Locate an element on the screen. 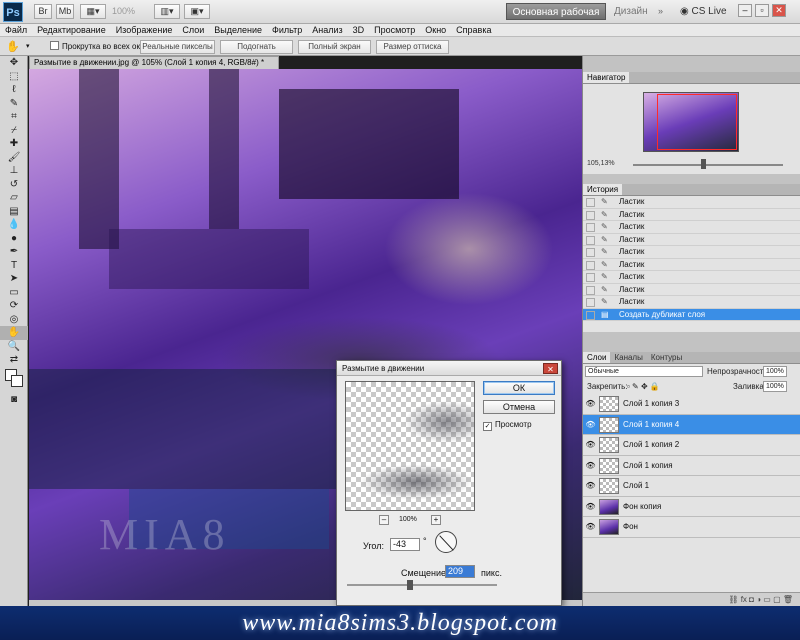 The width and height of the screenshot is (800, 640). blend-mode-select: Обычные is located at coordinates (644, 371).